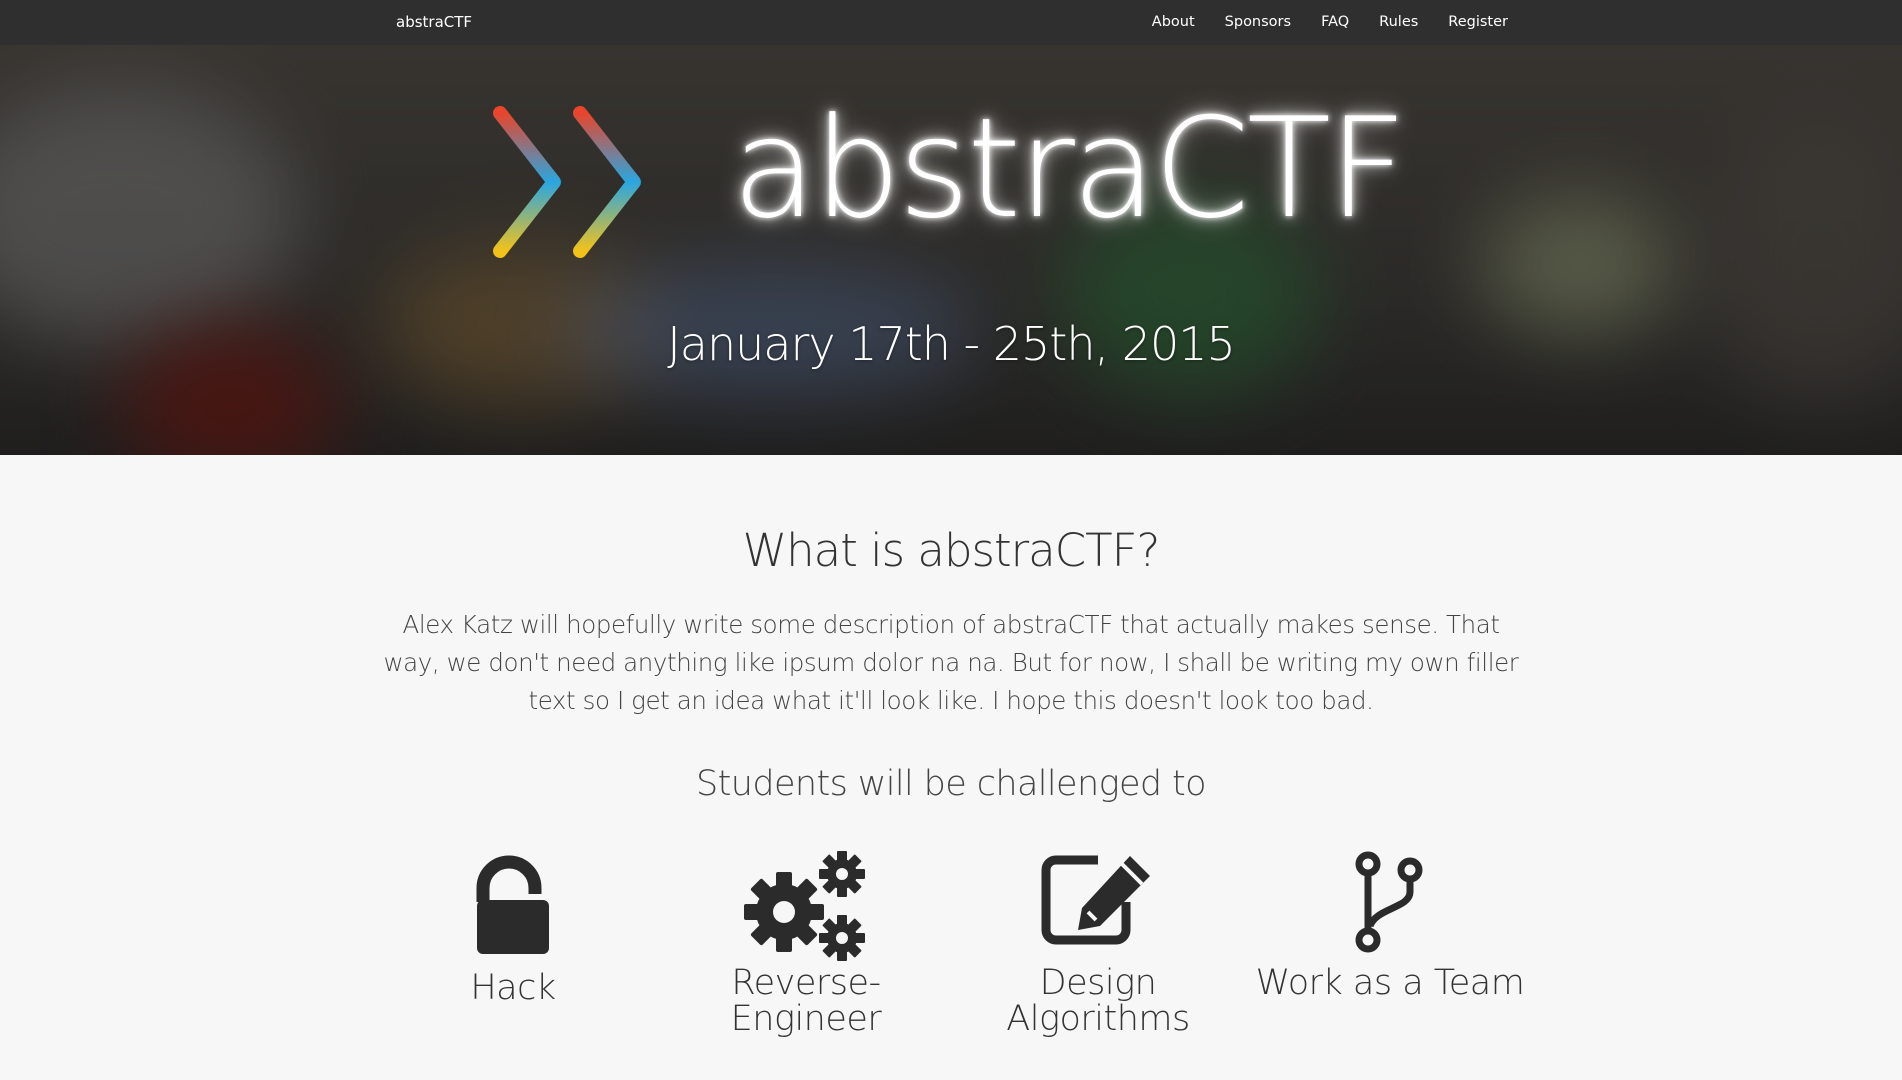  Describe the element at coordinates (1098, 1001) in the screenshot. I see `feature-label: Design Algorithms` at that location.